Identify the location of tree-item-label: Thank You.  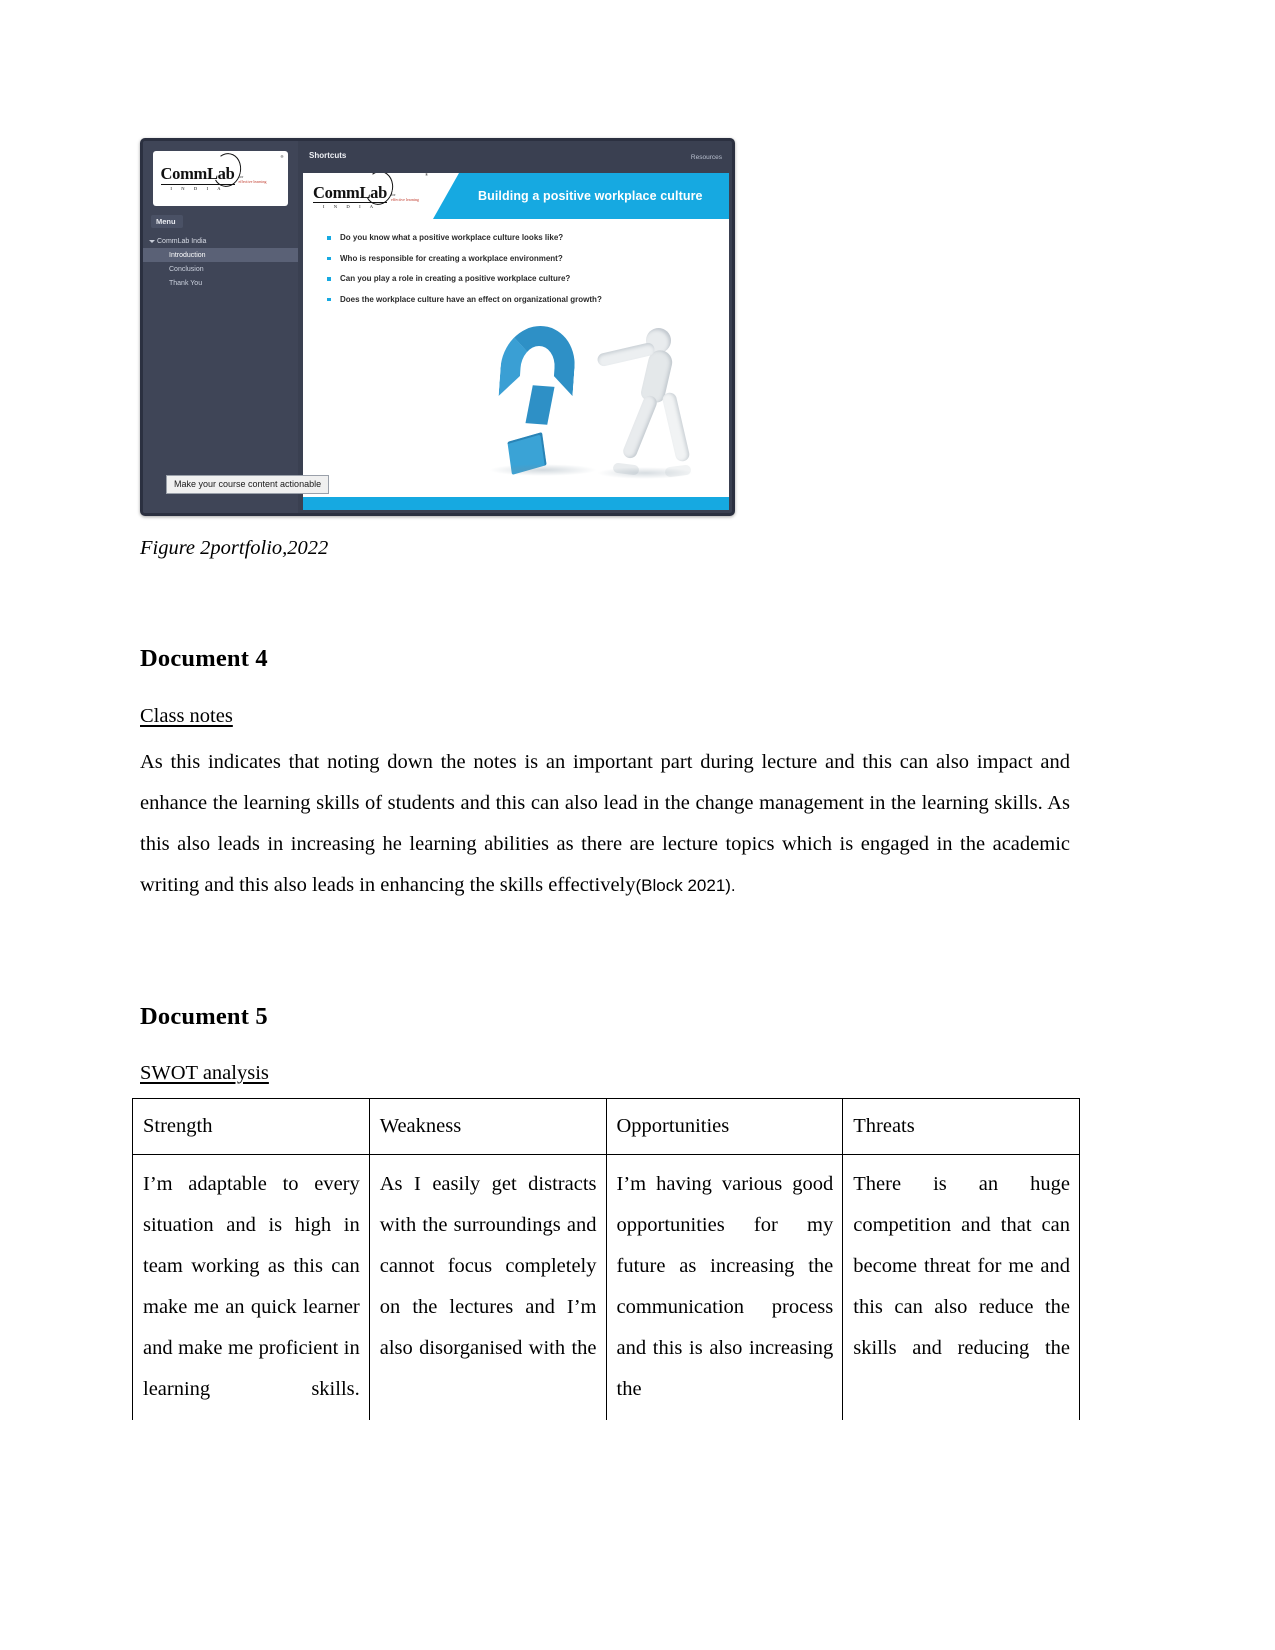
(186, 283).